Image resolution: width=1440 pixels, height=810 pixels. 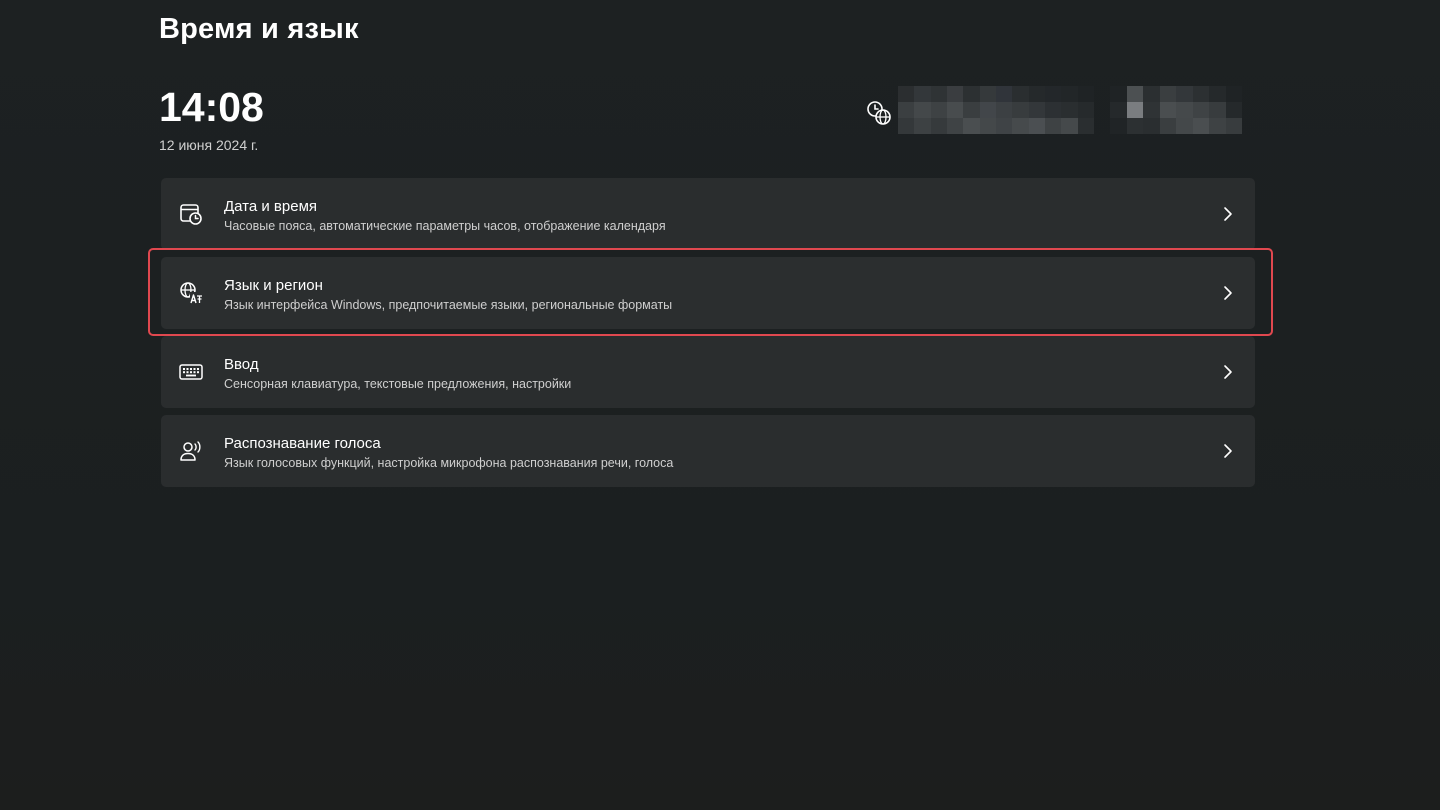 What do you see at coordinates (241, 364) in the screenshot?
I see `settings-item-title: Ввод` at bounding box center [241, 364].